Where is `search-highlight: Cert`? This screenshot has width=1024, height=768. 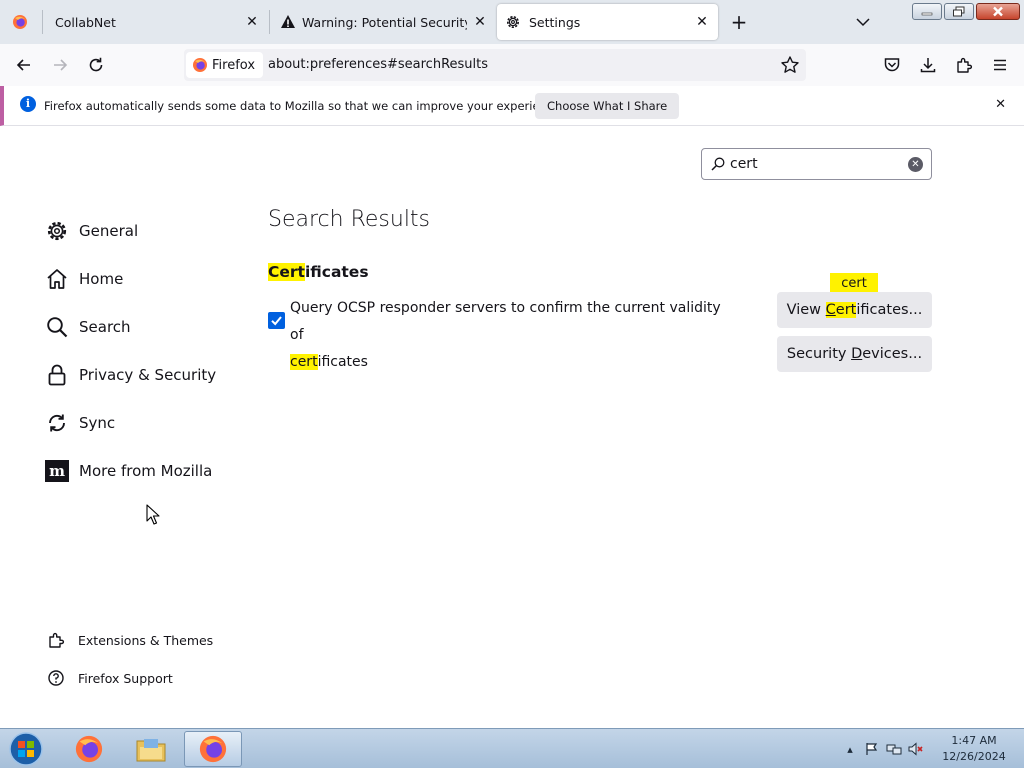 search-highlight: Cert is located at coordinates (286, 272).